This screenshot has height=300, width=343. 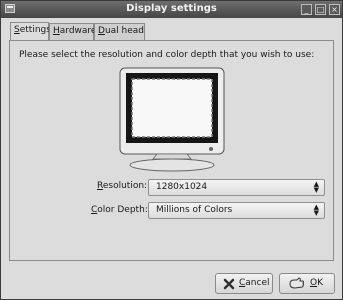 I want to click on ok-label-text: K, so click(x=320, y=283).